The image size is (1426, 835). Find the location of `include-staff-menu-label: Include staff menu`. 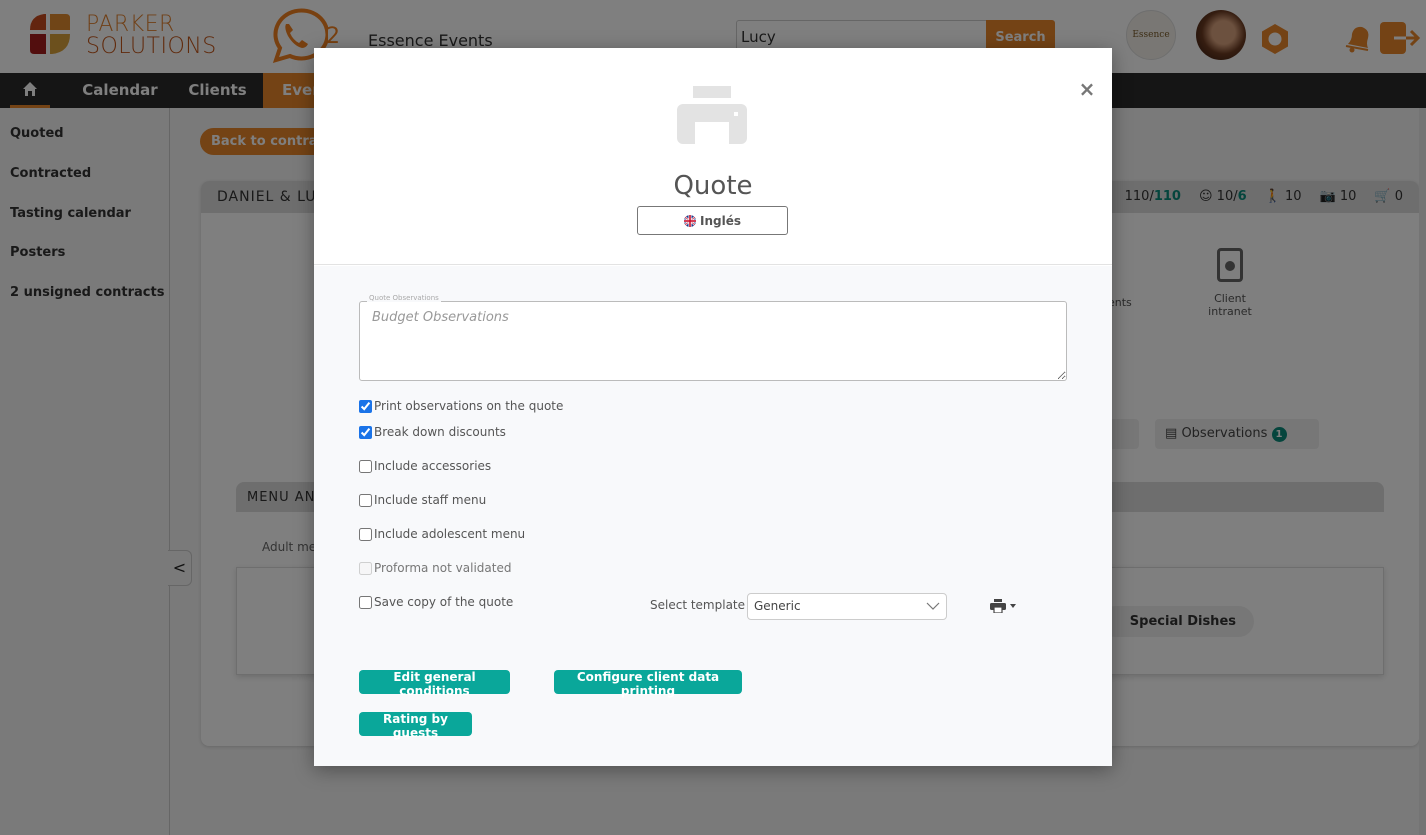

include-staff-menu-label: Include staff menu is located at coordinates (430, 500).